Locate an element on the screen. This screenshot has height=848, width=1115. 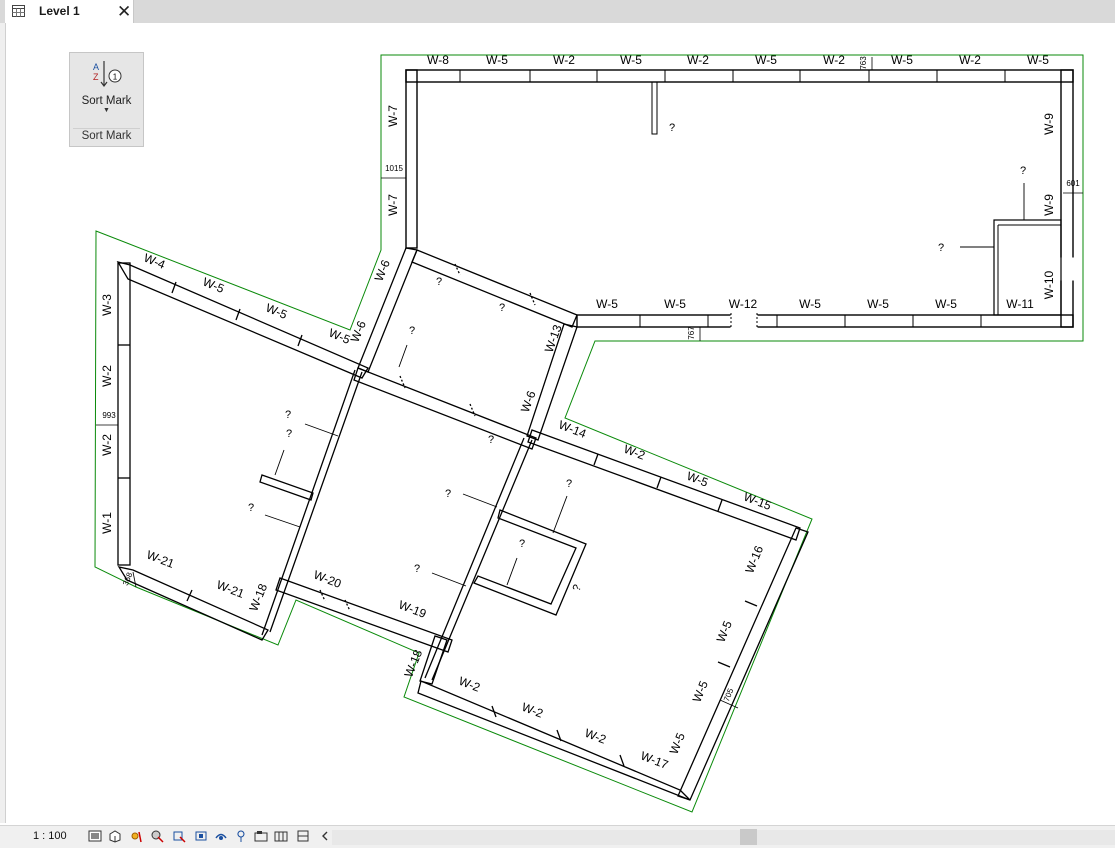
horizontal-scrollbar is located at coordinates (723, 837).